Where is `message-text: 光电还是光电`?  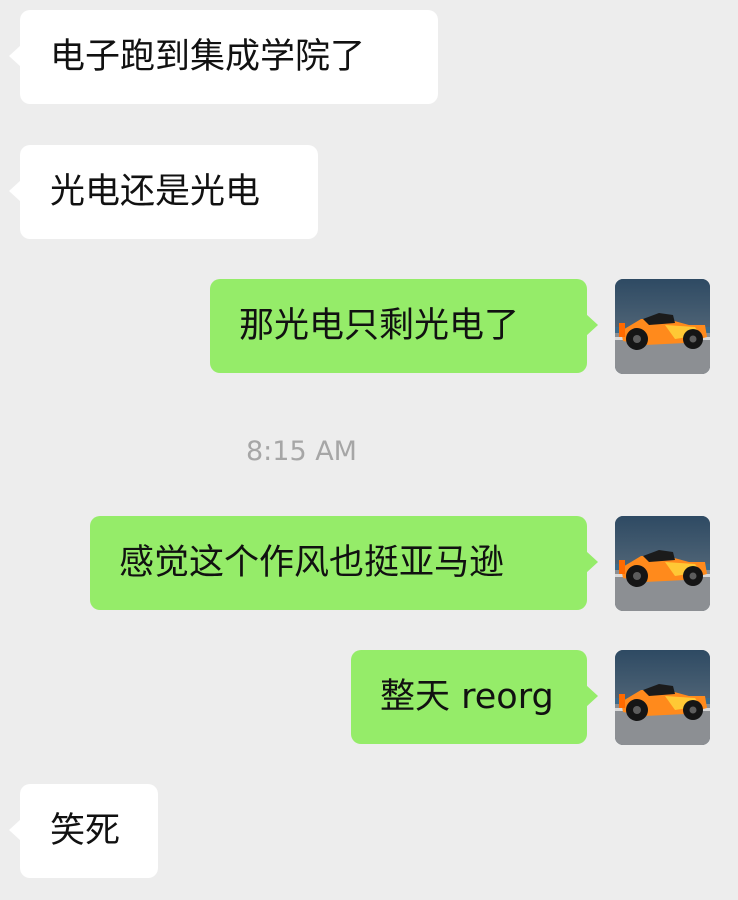 message-text: 光电还是光电 is located at coordinates (155, 192).